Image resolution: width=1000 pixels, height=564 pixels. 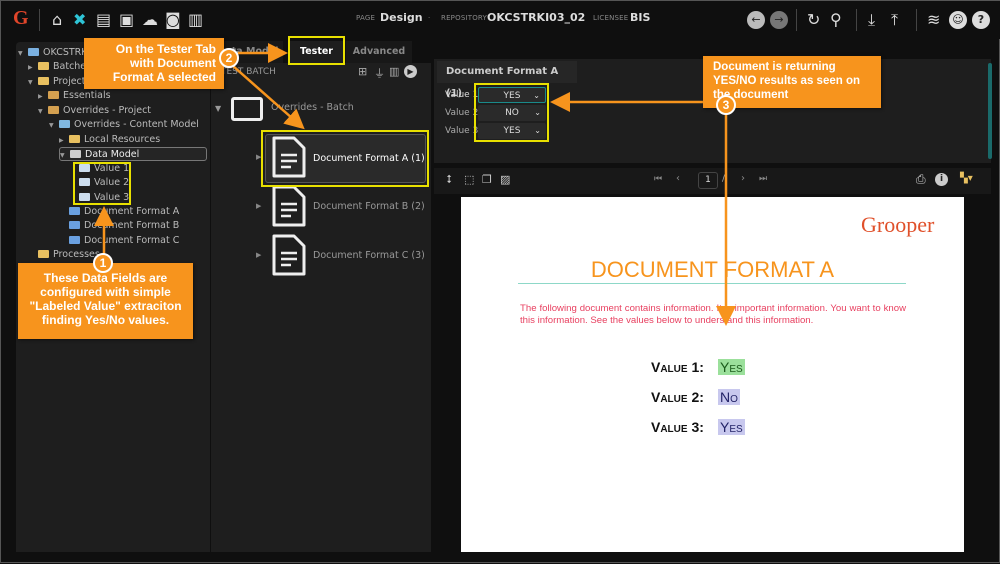 What do you see at coordinates (103, 263) in the screenshot?
I see `callout-number-1: 1` at bounding box center [103, 263].